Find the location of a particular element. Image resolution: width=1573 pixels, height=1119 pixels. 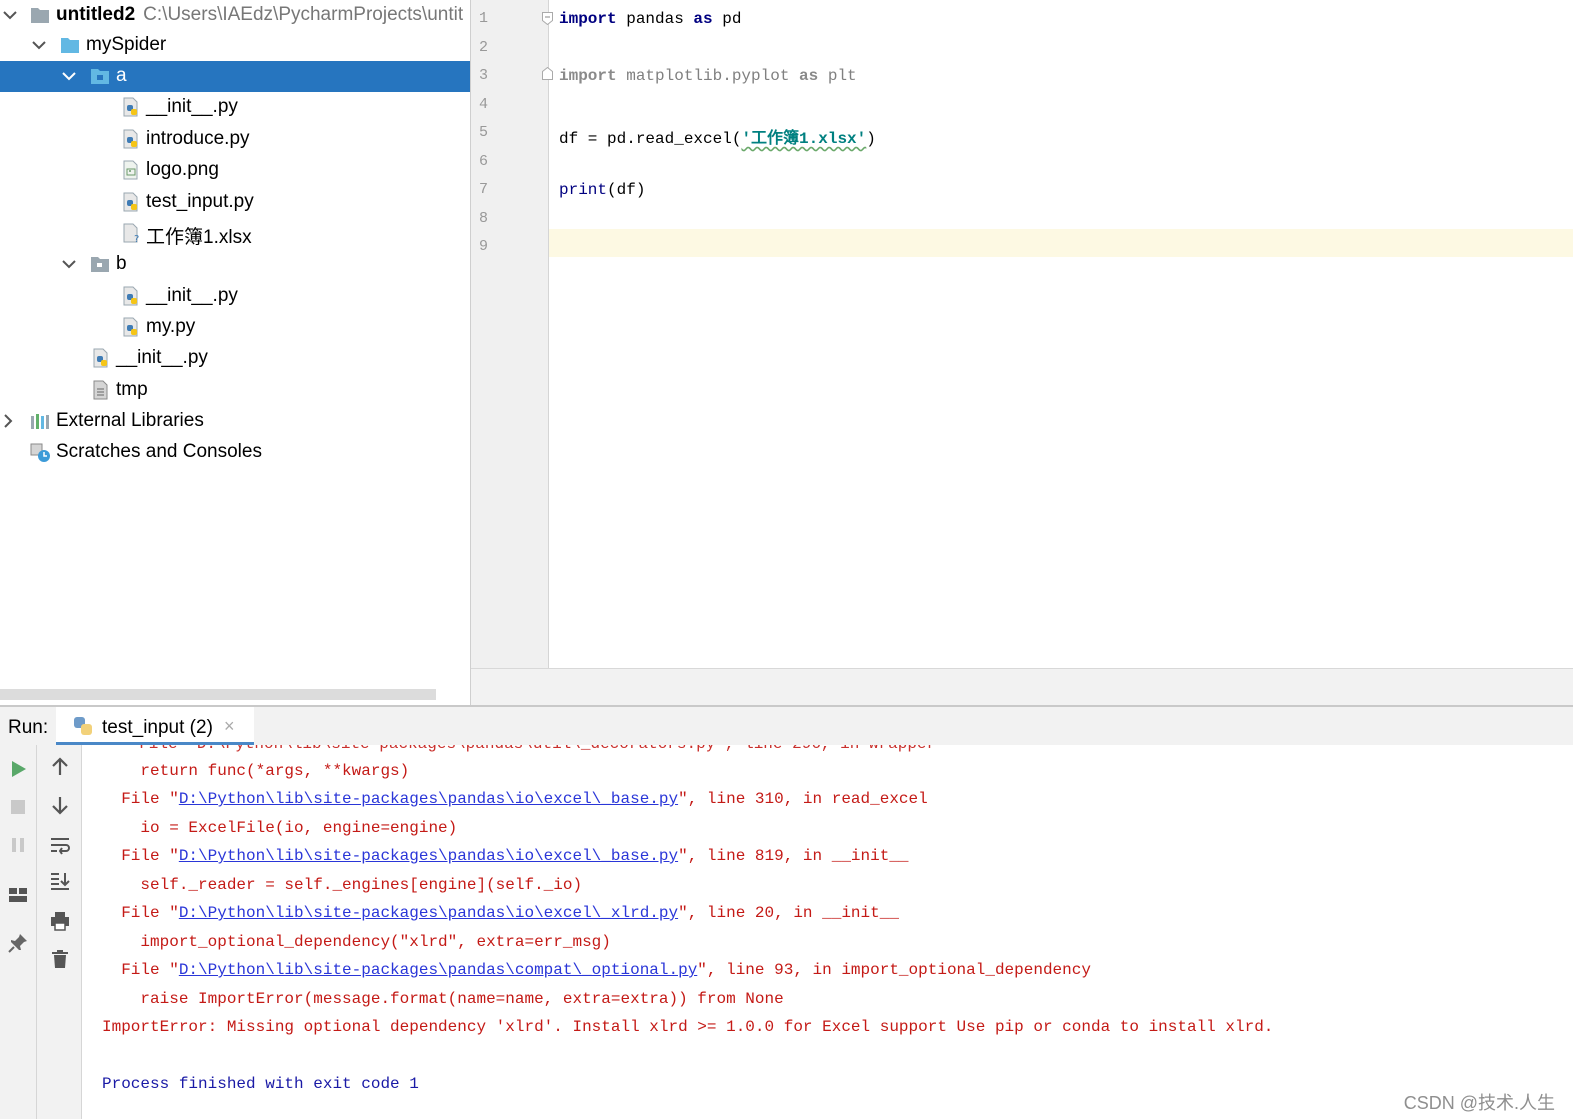

tree-item-test-input-py: test_input.py is located at coordinates (235, 202).